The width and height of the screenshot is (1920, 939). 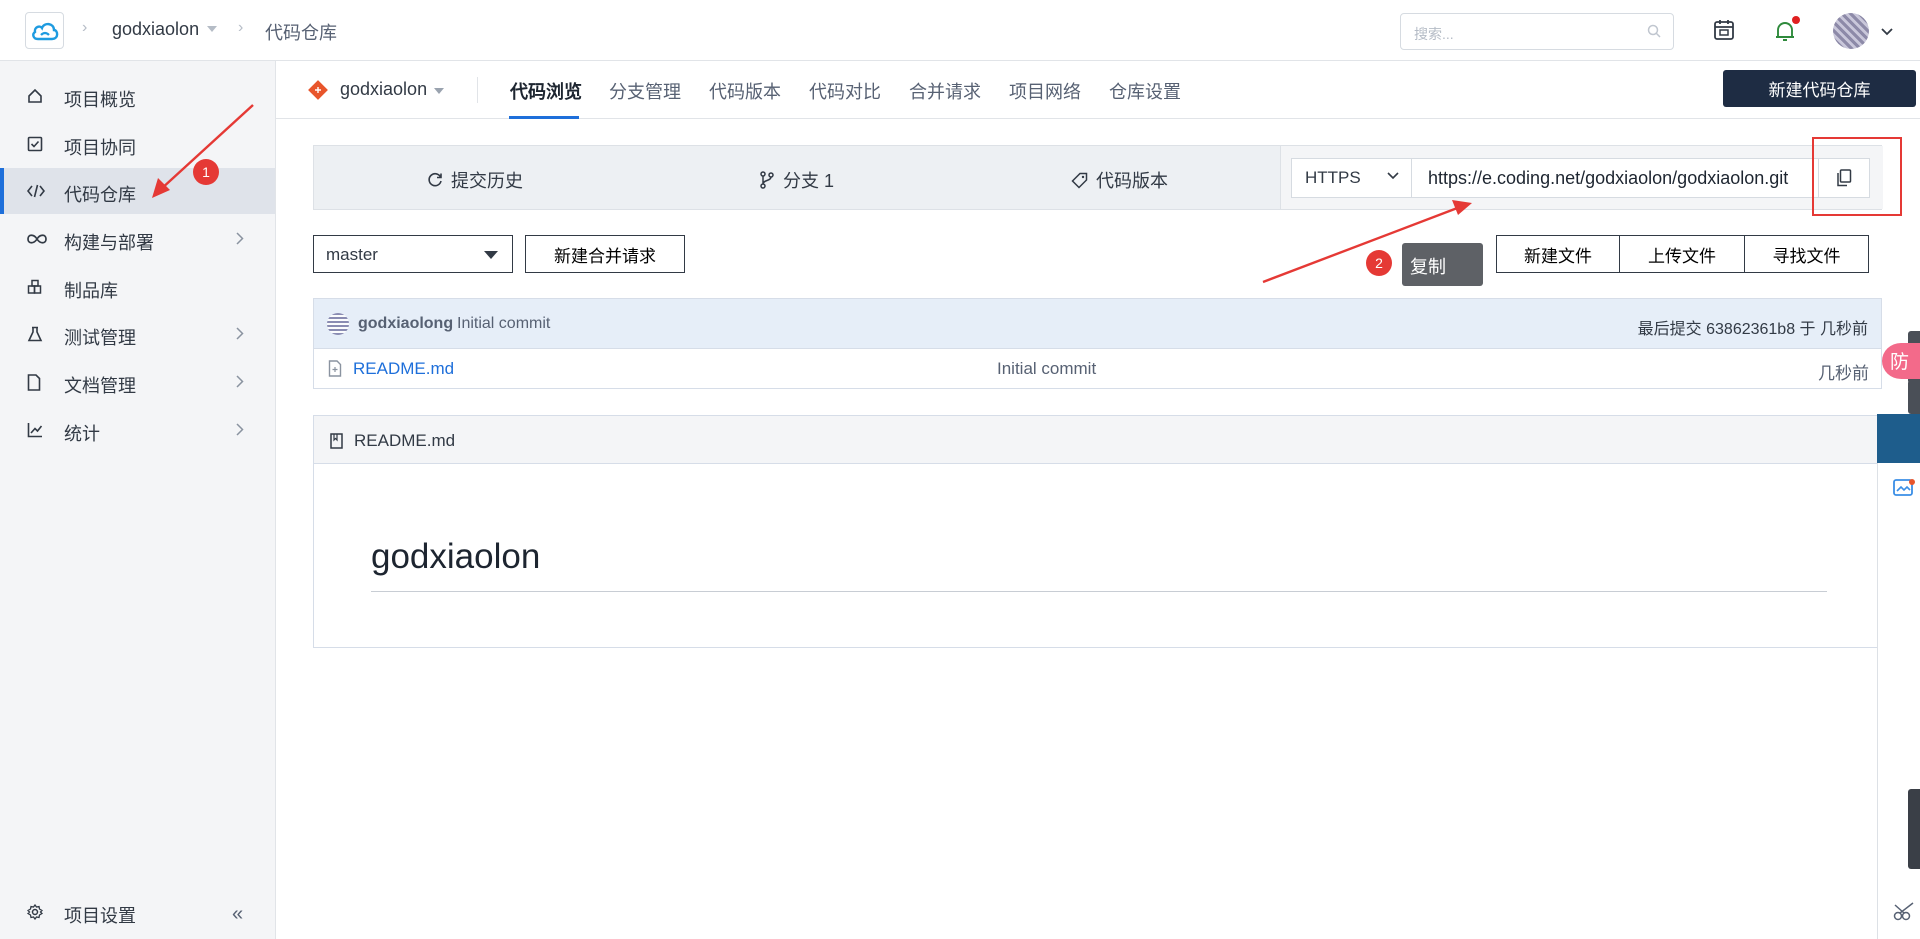 I want to click on sidebar-item-docs: 文档管理, so click(x=137, y=382).